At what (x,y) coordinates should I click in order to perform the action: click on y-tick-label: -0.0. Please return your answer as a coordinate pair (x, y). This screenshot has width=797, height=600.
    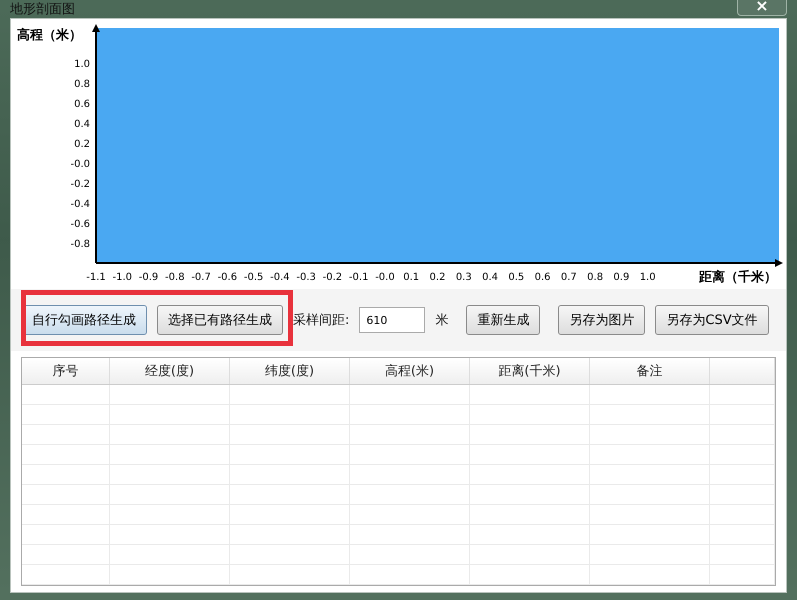
    Looking at the image, I should click on (80, 164).